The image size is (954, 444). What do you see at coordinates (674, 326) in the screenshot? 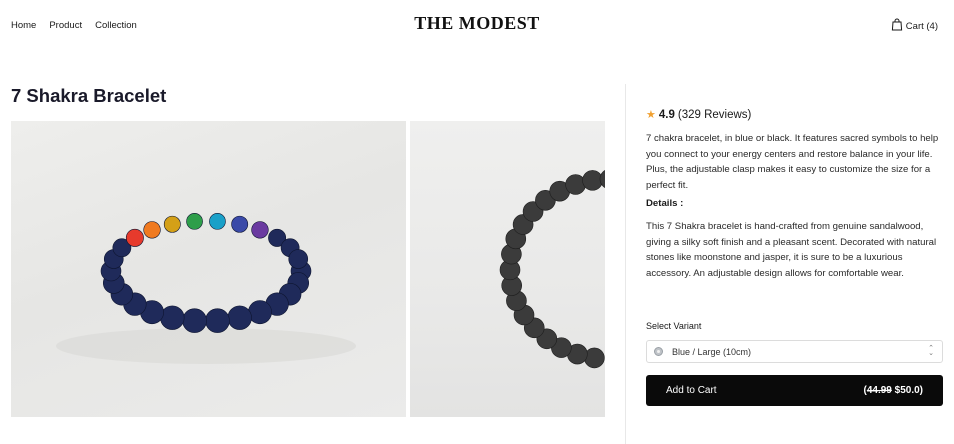
I see `variant-label: Select Variant` at bounding box center [674, 326].